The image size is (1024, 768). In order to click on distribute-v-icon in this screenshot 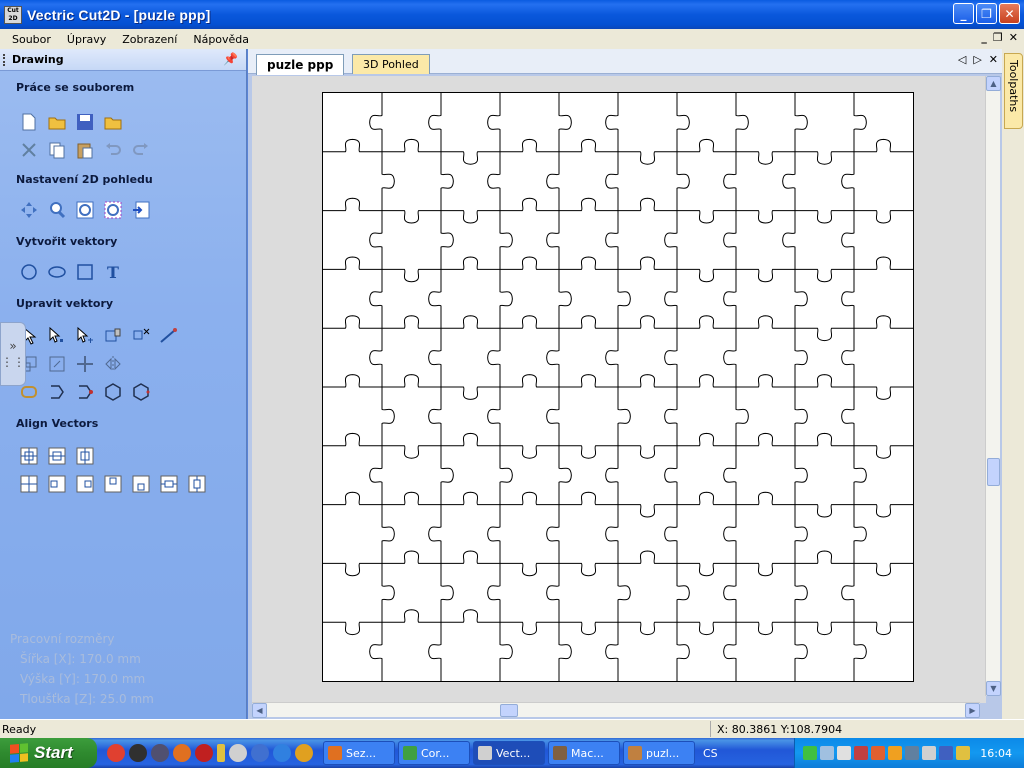, I will do `click(197, 484)`.